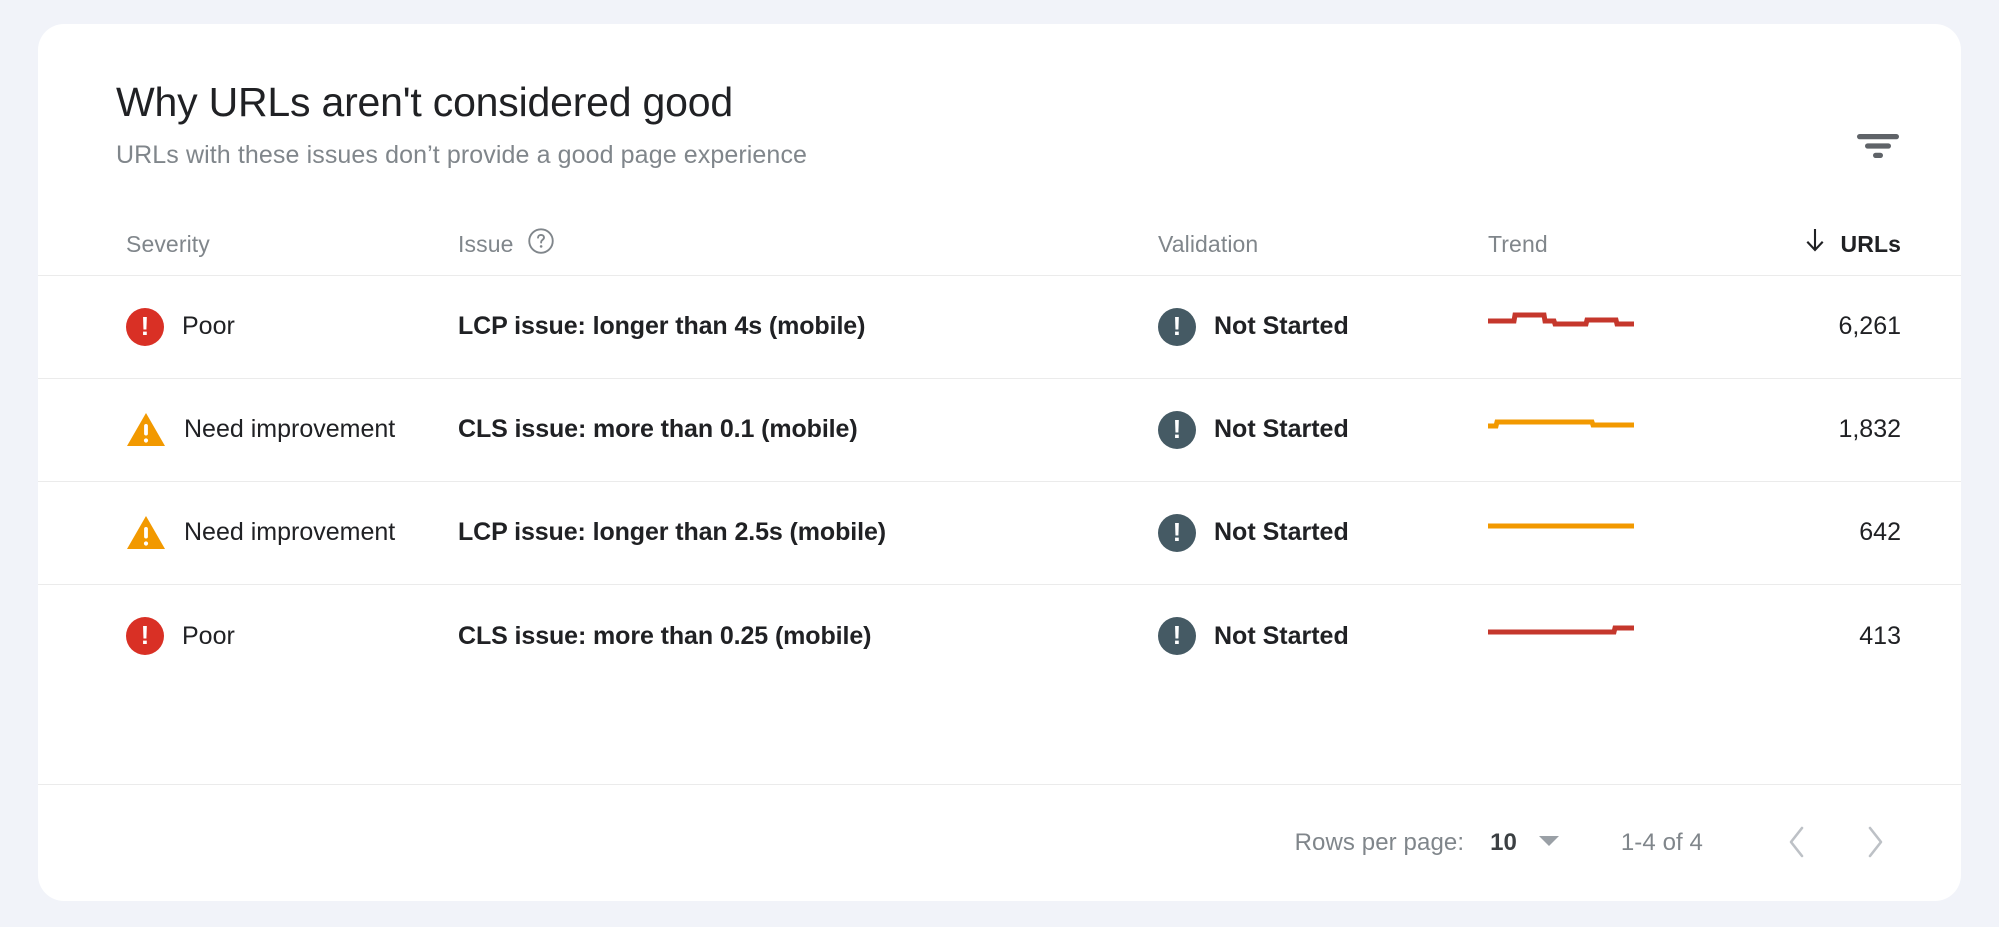  Describe the element at coordinates (1661, 842) in the screenshot. I see `pagination-range: 1-4 of 4` at that location.